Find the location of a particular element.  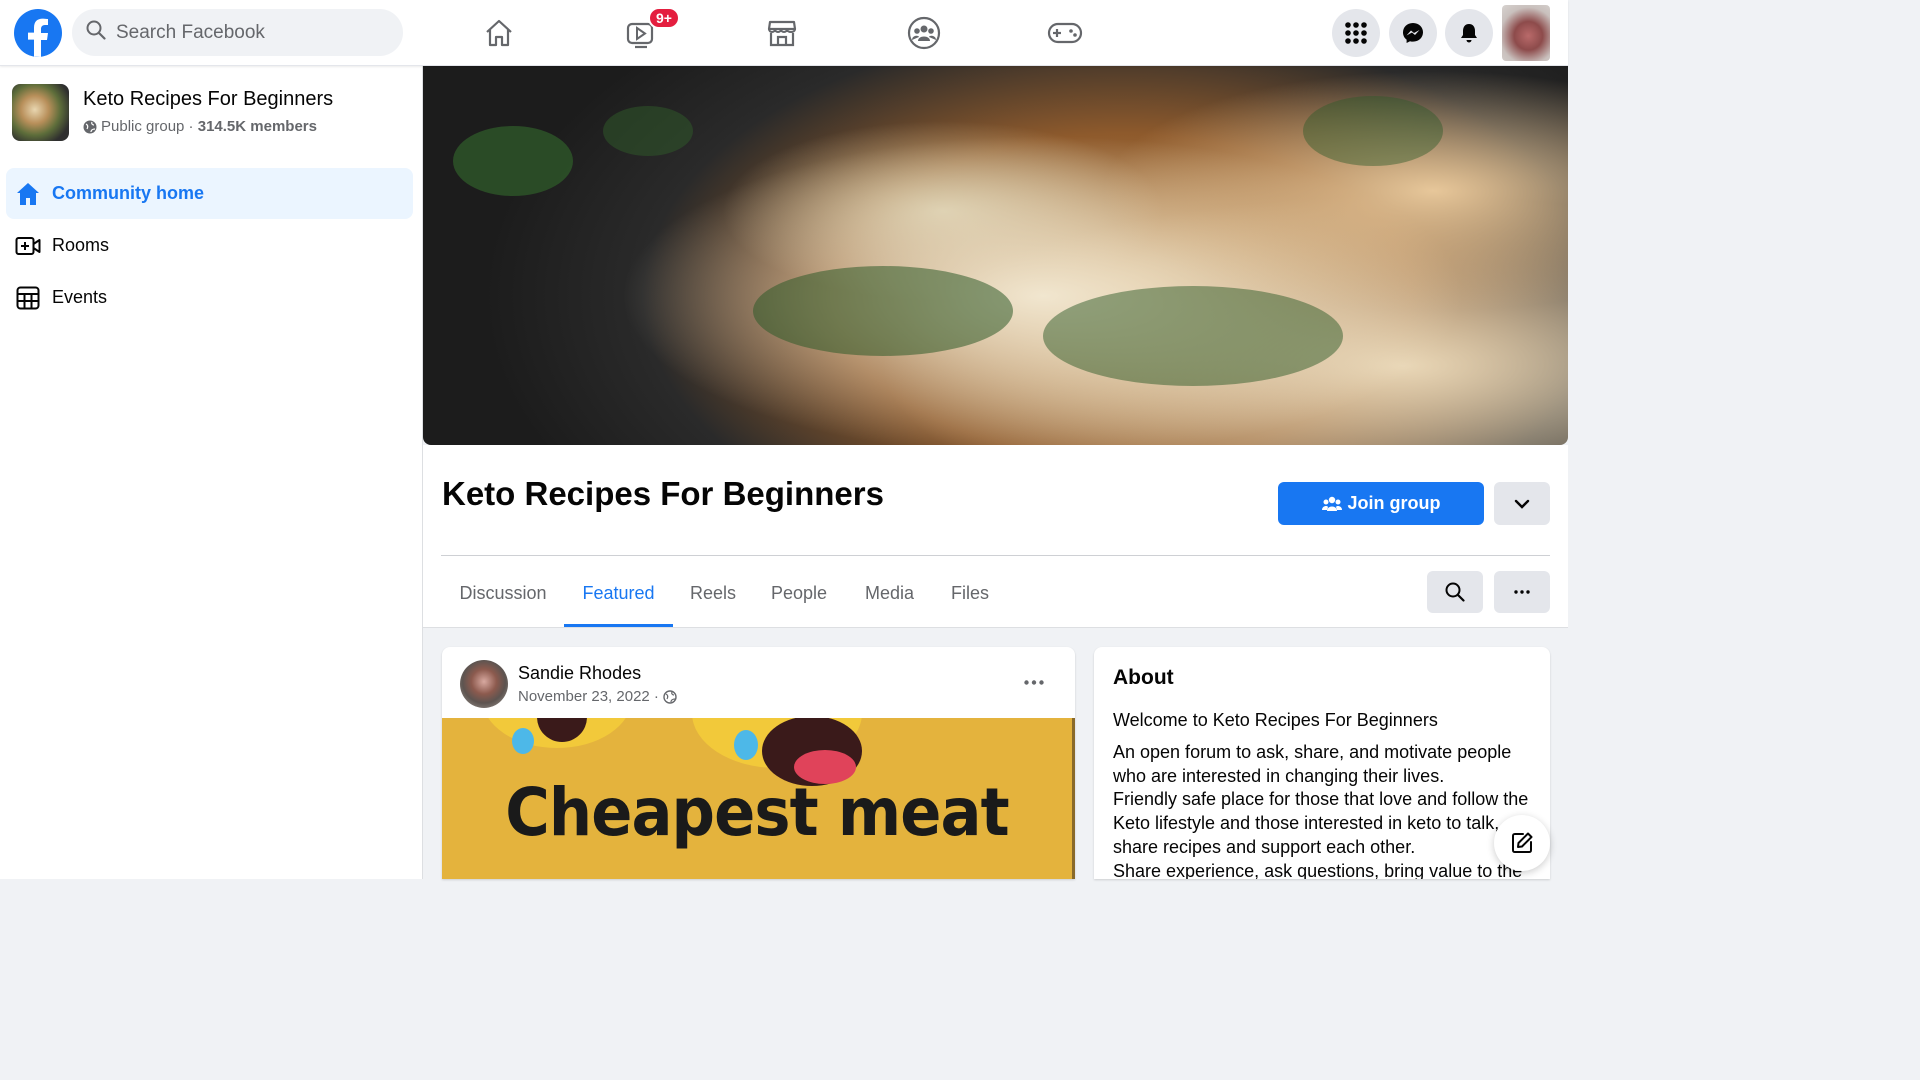

tab-media: Media is located at coordinates (889, 601).